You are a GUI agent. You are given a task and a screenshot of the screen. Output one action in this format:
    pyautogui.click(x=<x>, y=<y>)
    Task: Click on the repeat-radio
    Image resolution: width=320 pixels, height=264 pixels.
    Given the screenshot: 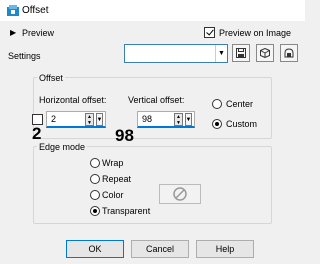 What is the action you would take?
    pyautogui.click(x=95, y=179)
    